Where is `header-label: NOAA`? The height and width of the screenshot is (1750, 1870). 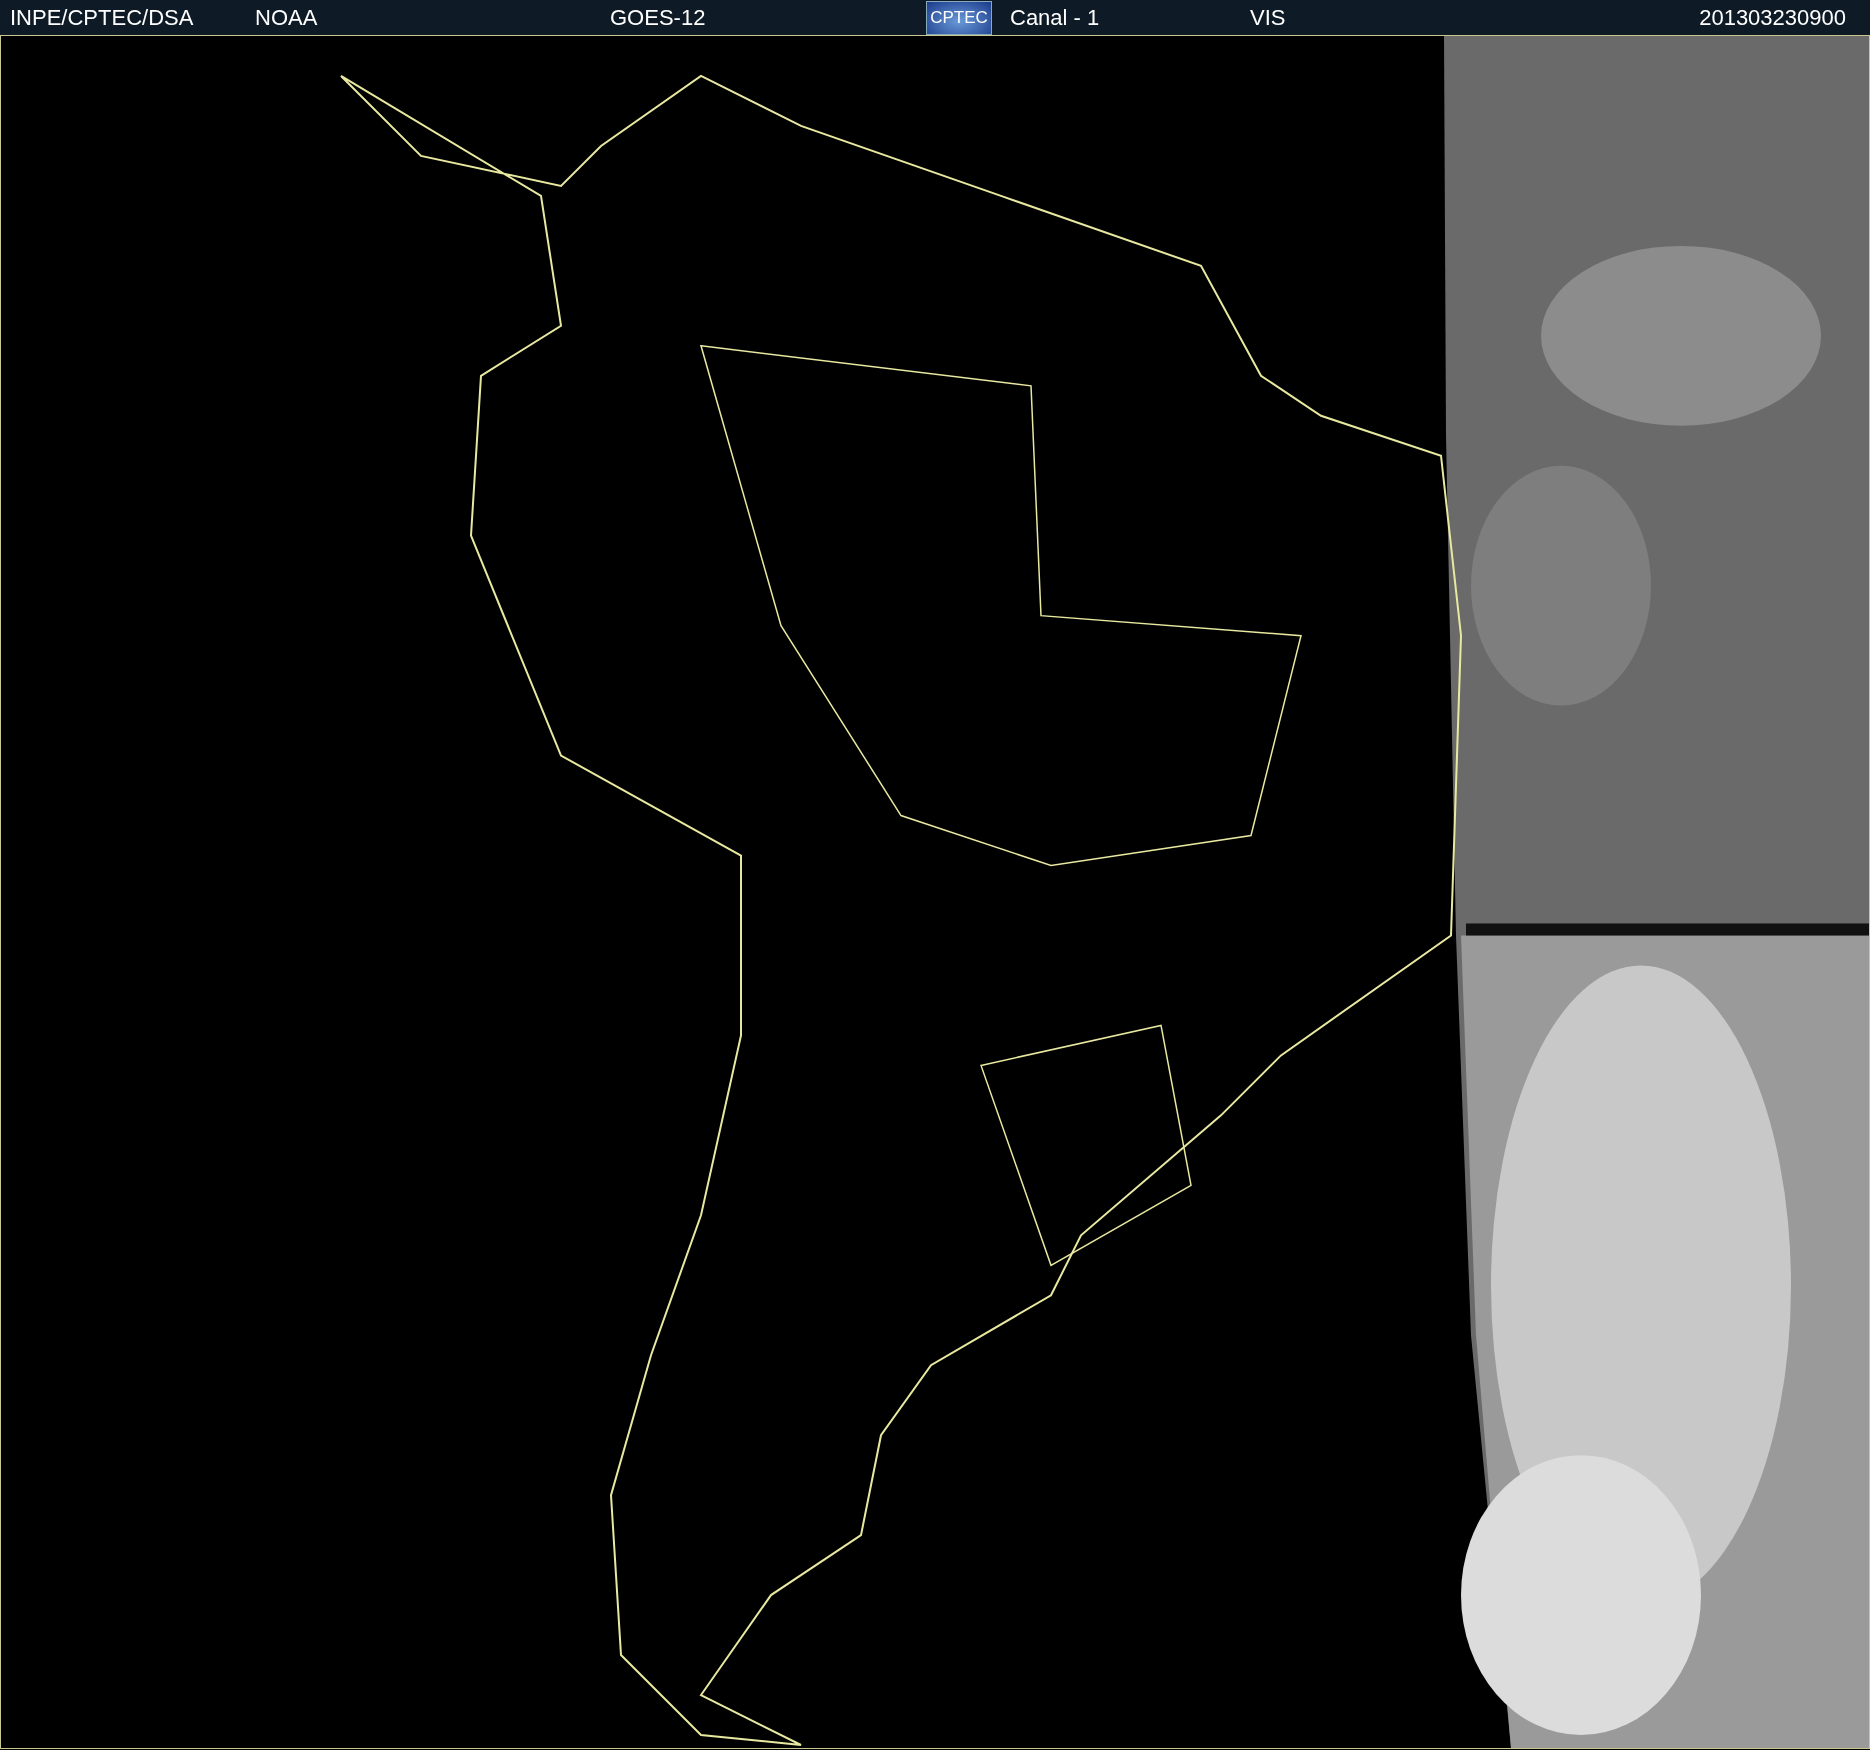
header-label: NOAA is located at coordinates (287, 17).